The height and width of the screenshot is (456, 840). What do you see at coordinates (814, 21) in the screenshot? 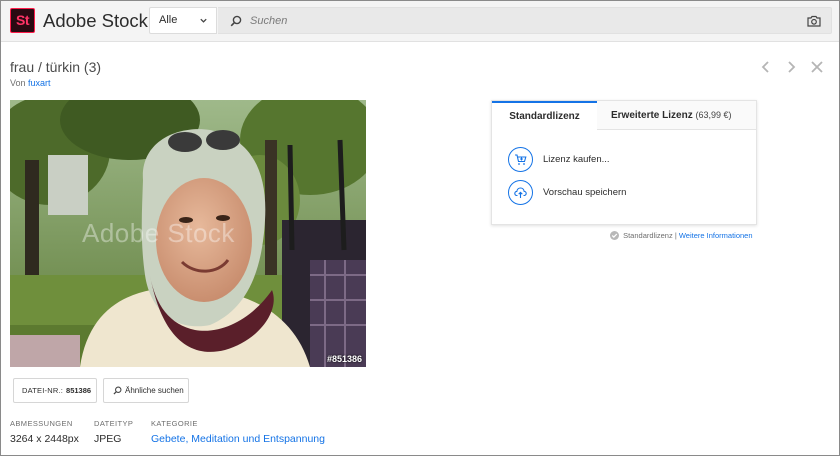
I see `camera-icon` at bounding box center [814, 21].